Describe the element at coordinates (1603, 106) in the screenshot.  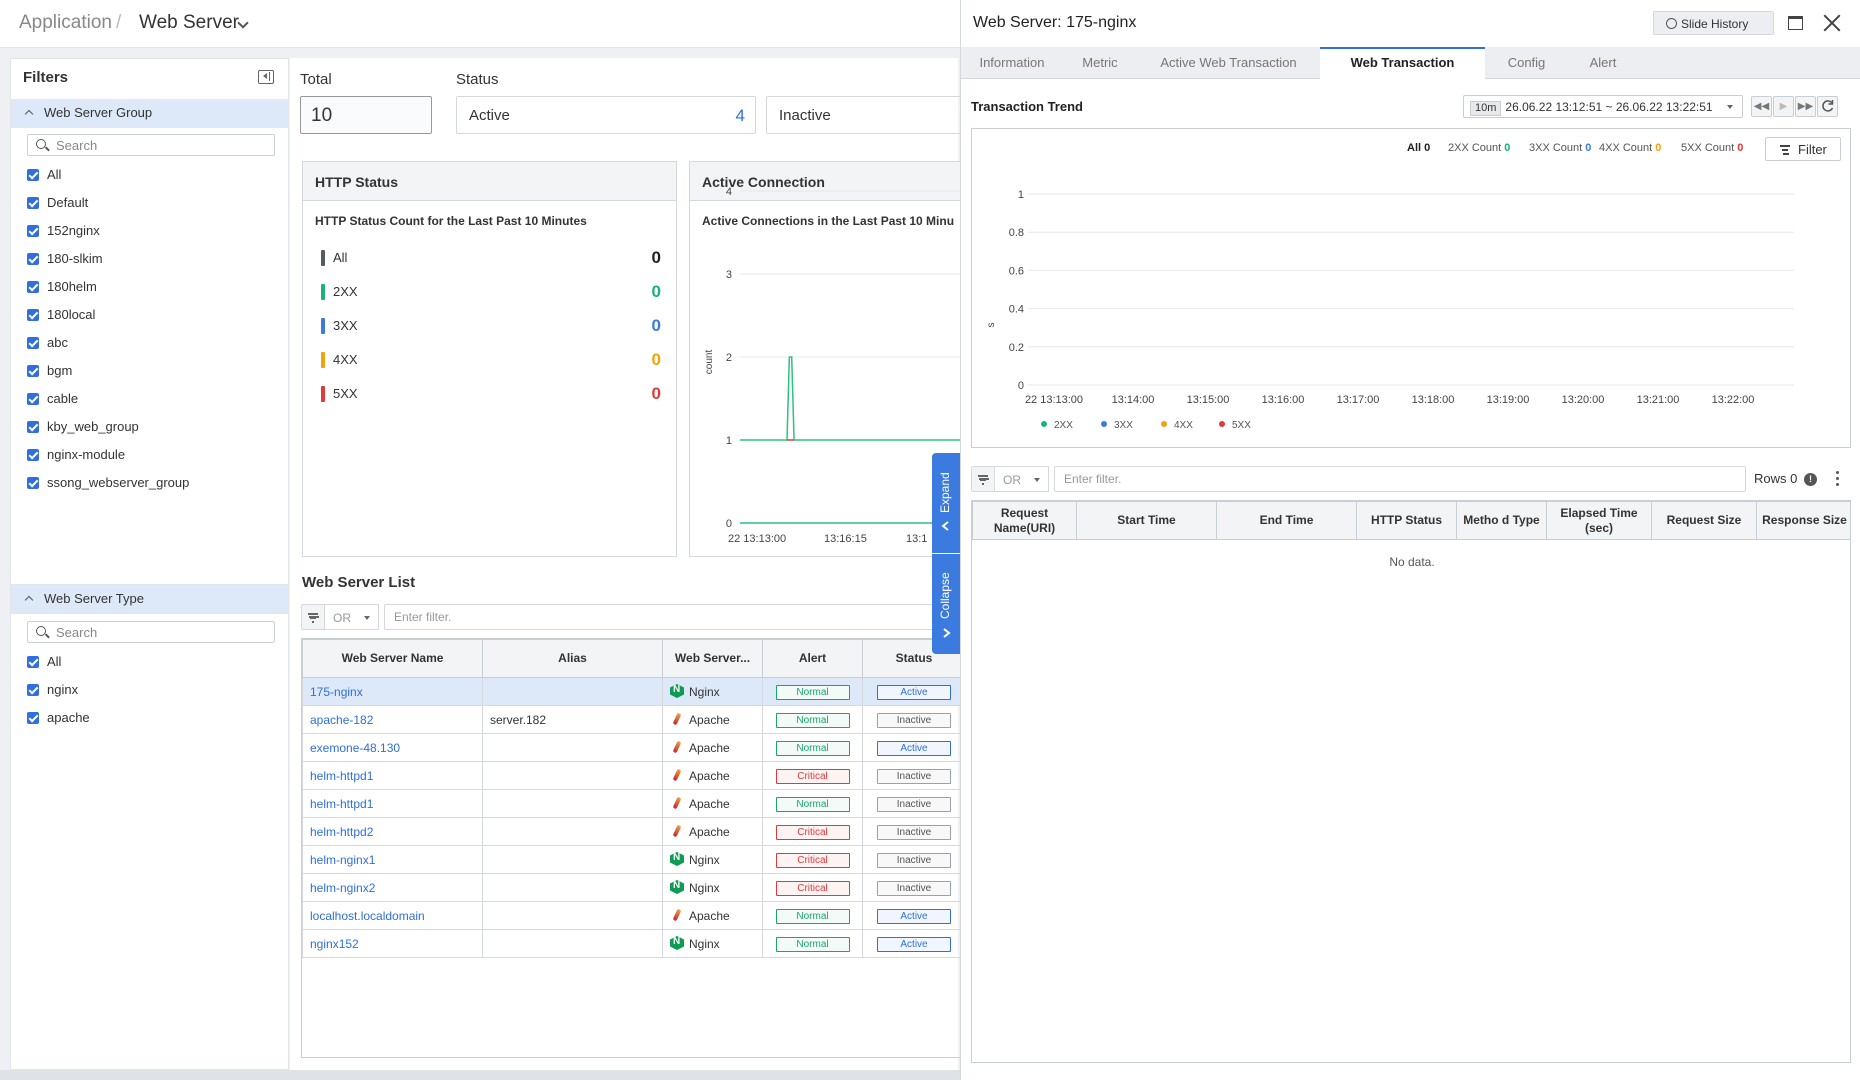
I see `time-range-select: 10m 26.06.22 13:12:51 ~ 26.06.22 13:22:51` at that location.